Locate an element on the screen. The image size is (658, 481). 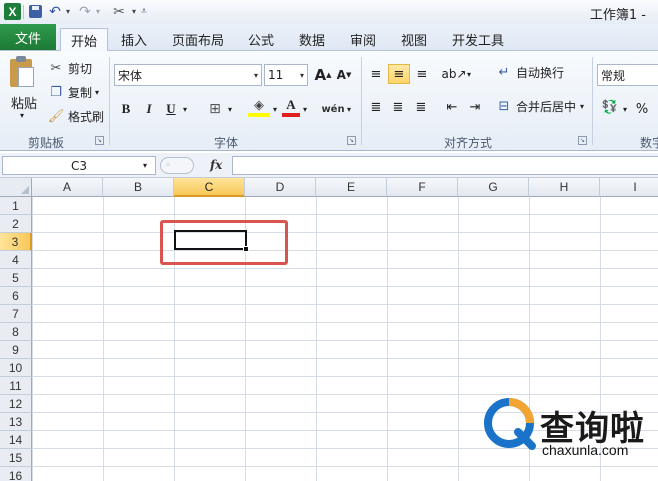
tools-dropdown-icon: ▾ is located at coordinates (134, 11).